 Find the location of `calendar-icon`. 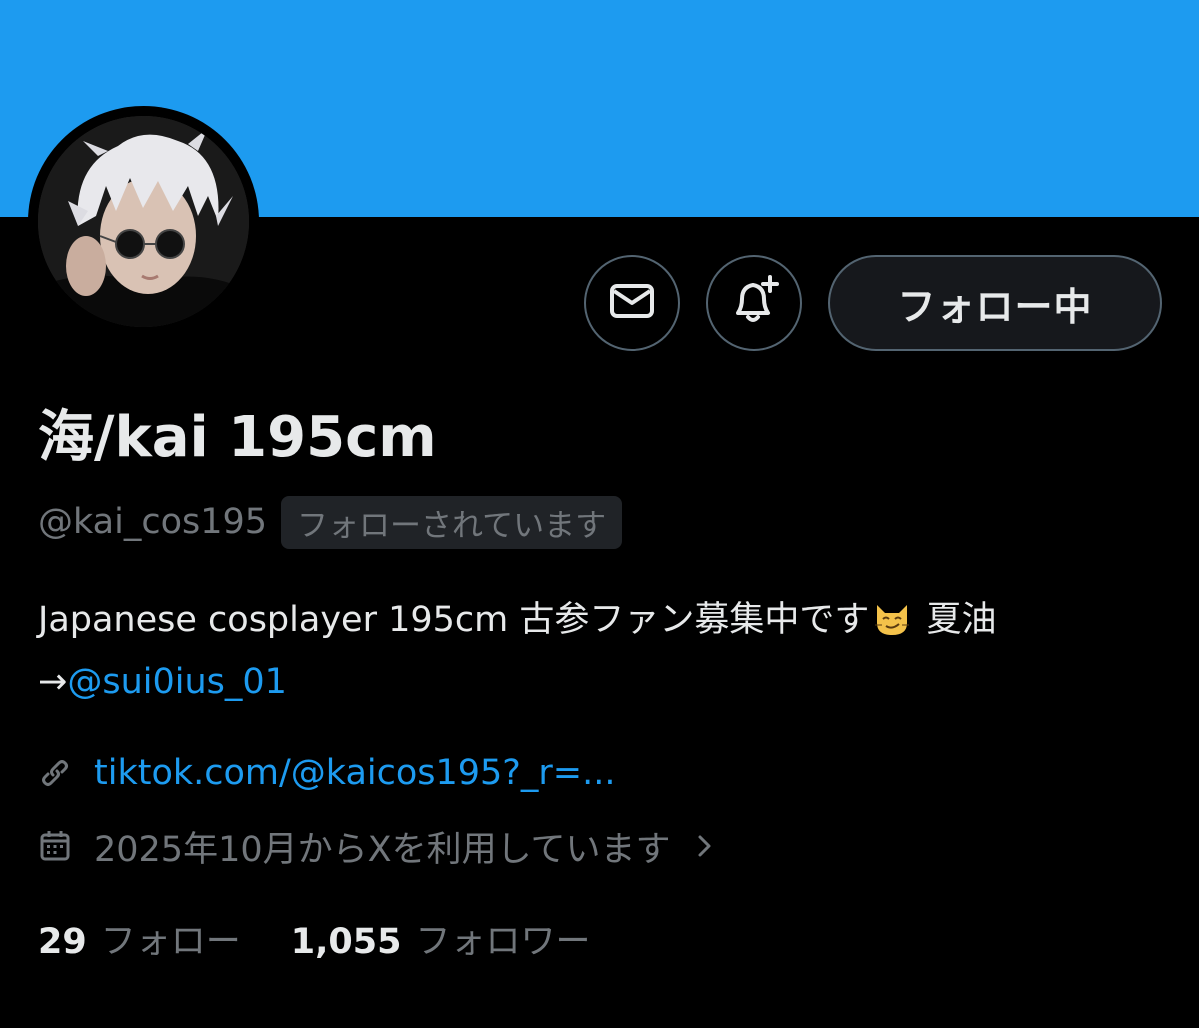

calendar-icon is located at coordinates (55, 846).